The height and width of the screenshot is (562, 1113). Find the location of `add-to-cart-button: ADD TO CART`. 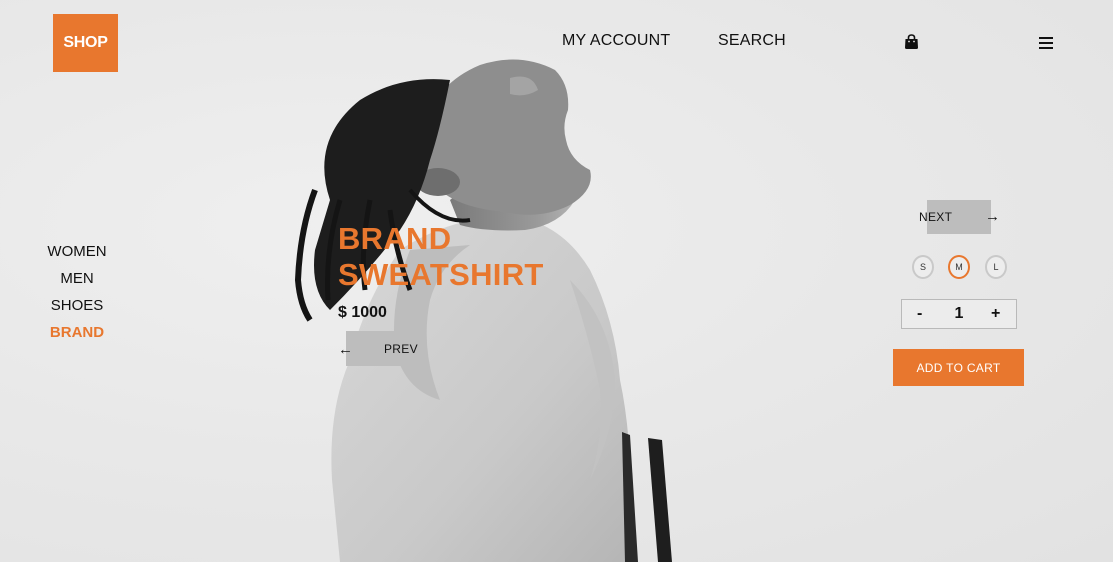

add-to-cart-button: ADD TO CART is located at coordinates (958, 367).